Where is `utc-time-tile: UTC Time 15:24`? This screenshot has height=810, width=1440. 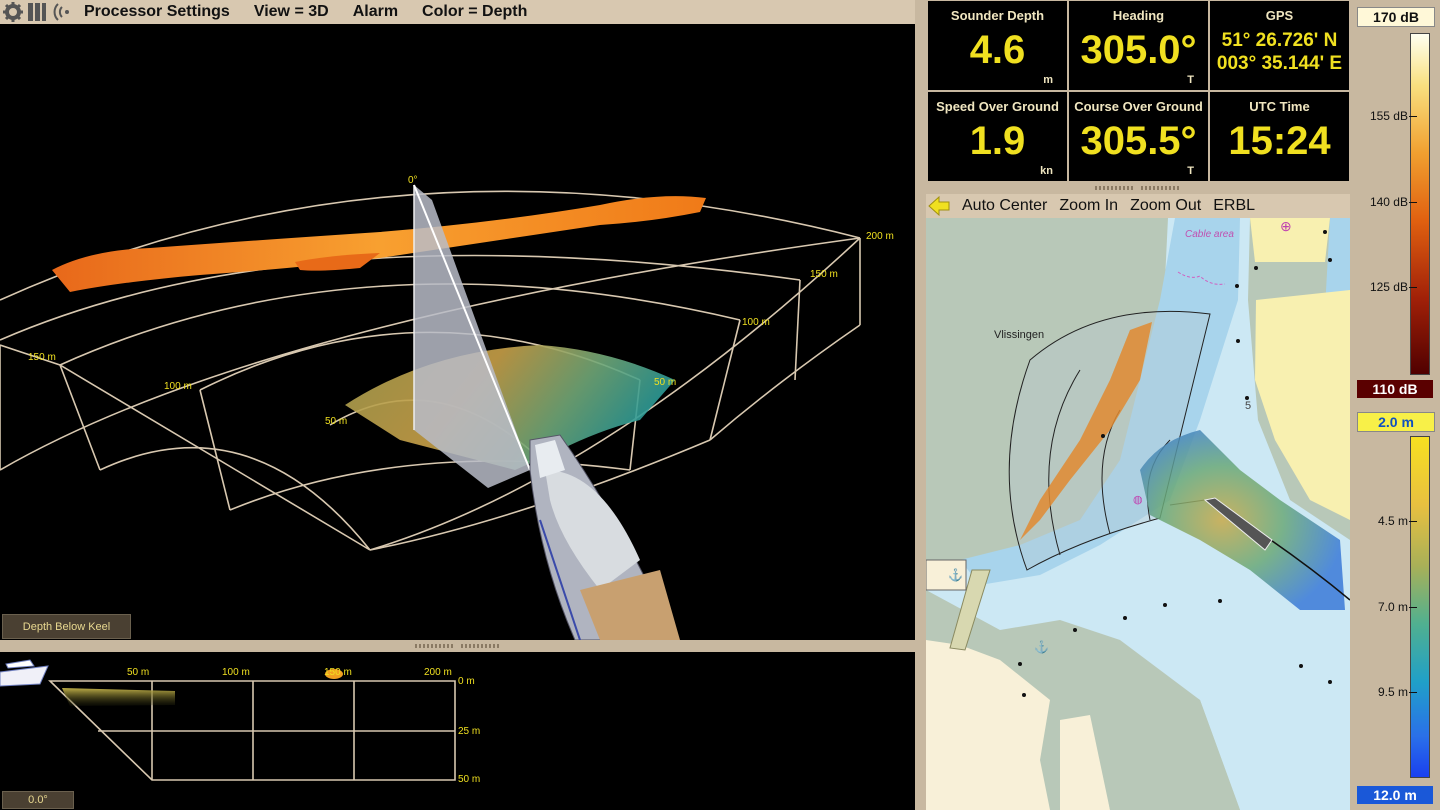
utc-time-tile: UTC Time 15:24 is located at coordinates (1279, 136).